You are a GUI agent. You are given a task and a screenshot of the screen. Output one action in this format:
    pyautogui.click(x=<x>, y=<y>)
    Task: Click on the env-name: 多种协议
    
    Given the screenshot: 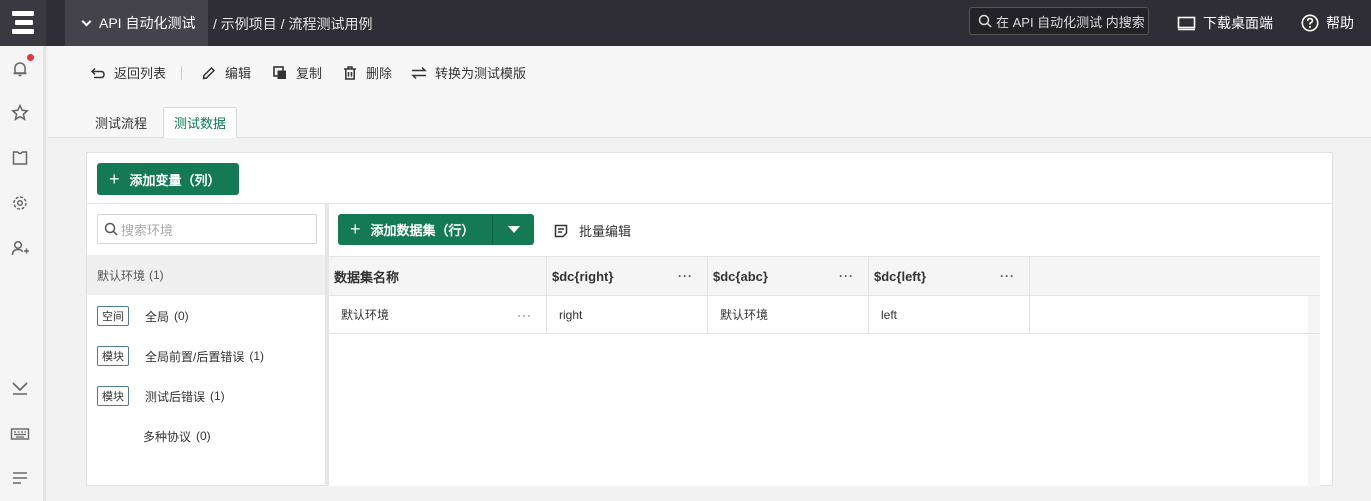 What is the action you would take?
    pyautogui.click(x=167, y=436)
    